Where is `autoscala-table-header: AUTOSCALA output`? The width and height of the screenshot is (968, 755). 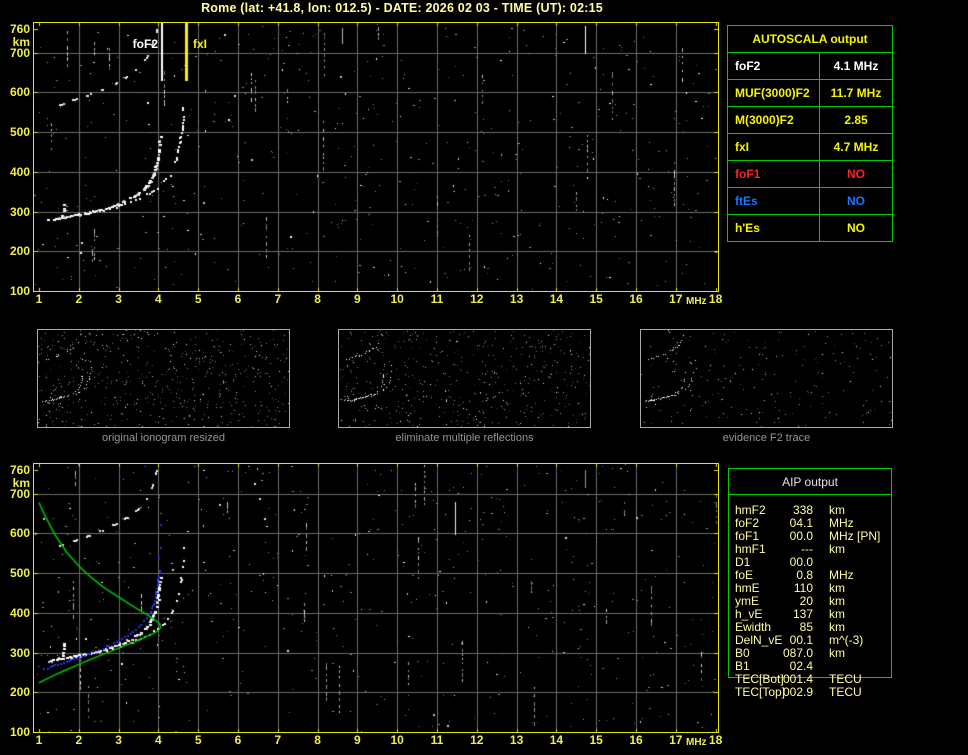
autoscala-table-header: AUTOSCALA output is located at coordinates (810, 39).